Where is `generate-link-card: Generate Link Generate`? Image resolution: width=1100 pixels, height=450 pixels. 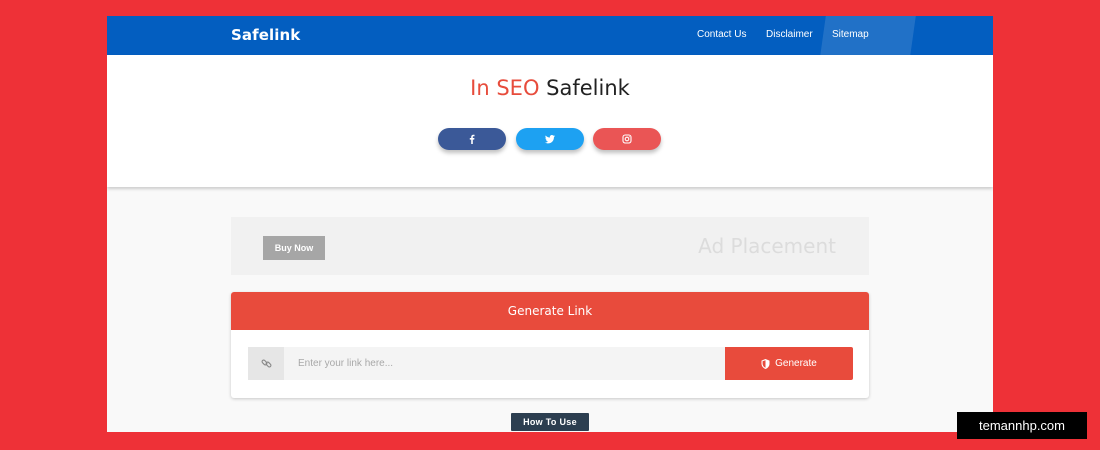 generate-link-card: Generate Link Generate is located at coordinates (550, 345).